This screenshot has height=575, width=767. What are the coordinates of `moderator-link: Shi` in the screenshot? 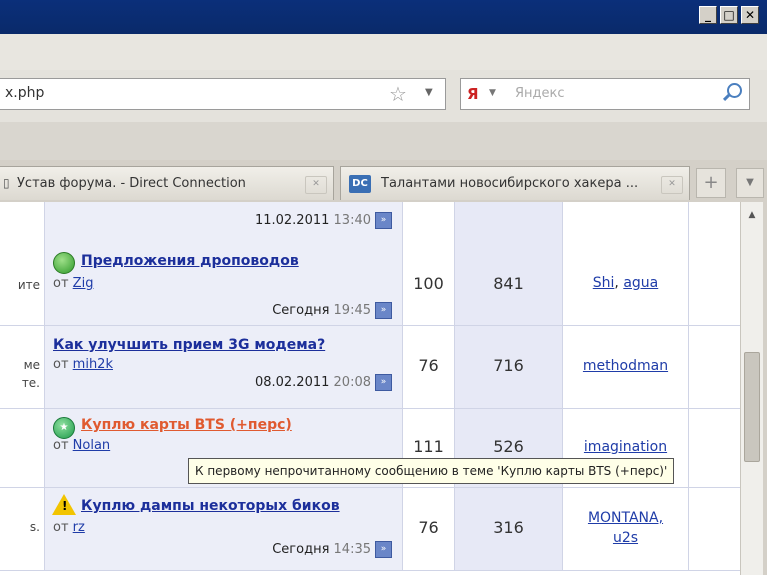 It's located at (604, 283).